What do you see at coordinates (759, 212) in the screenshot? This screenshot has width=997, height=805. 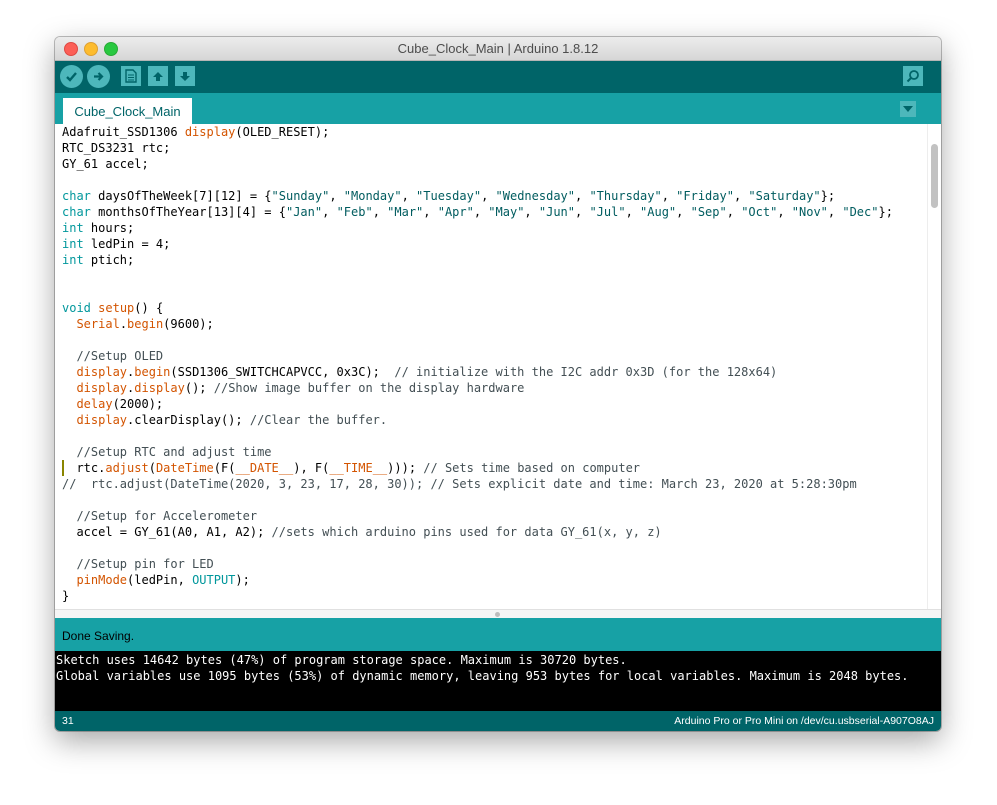 I see `code-token: "Oct"` at bounding box center [759, 212].